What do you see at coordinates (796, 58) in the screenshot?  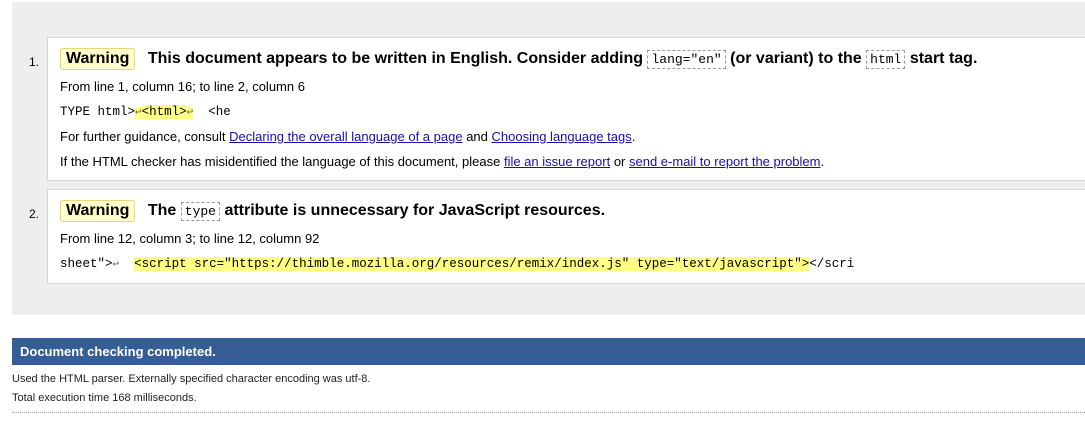 I see `message-text-middle: (or variant) to the` at bounding box center [796, 58].